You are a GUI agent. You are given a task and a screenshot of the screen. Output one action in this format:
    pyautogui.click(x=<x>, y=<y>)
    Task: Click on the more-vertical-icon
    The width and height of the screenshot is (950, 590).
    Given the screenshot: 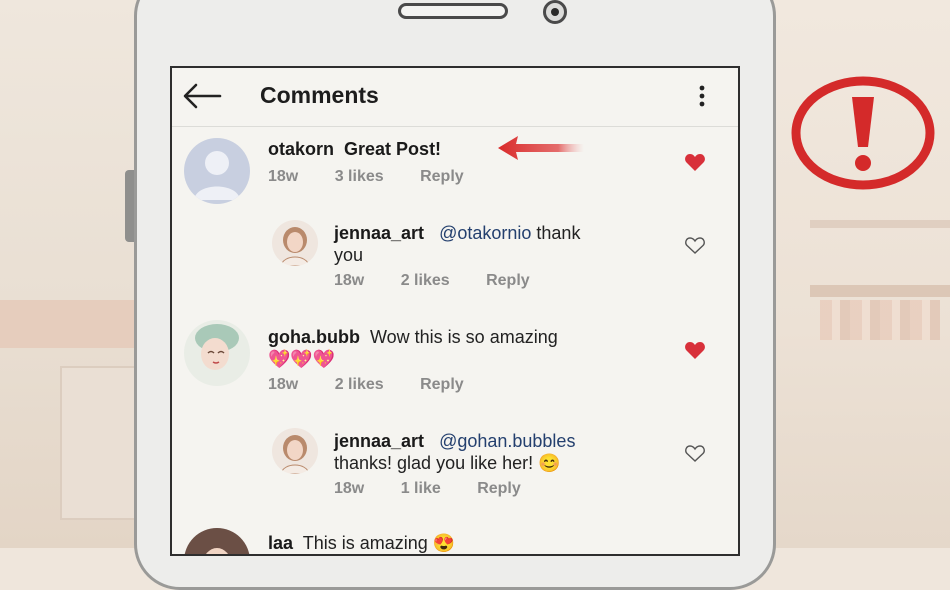 What is the action you would take?
    pyautogui.click(x=702, y=96)
    